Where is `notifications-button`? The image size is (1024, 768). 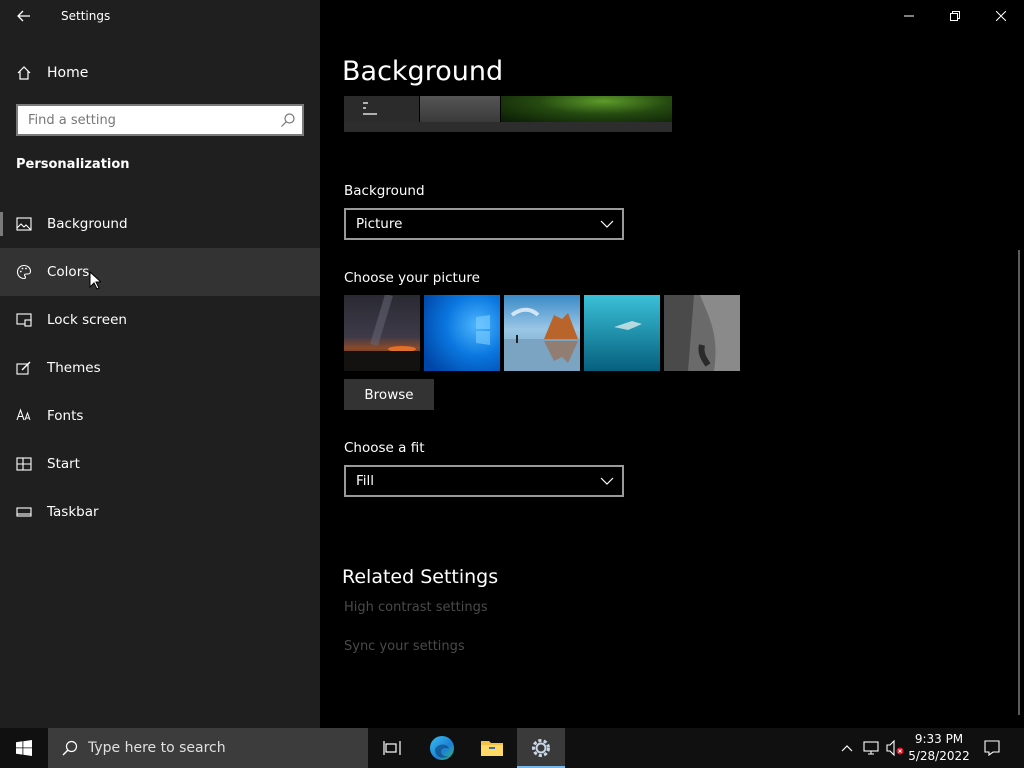
notifications-button is located at coordinates (992, 748).